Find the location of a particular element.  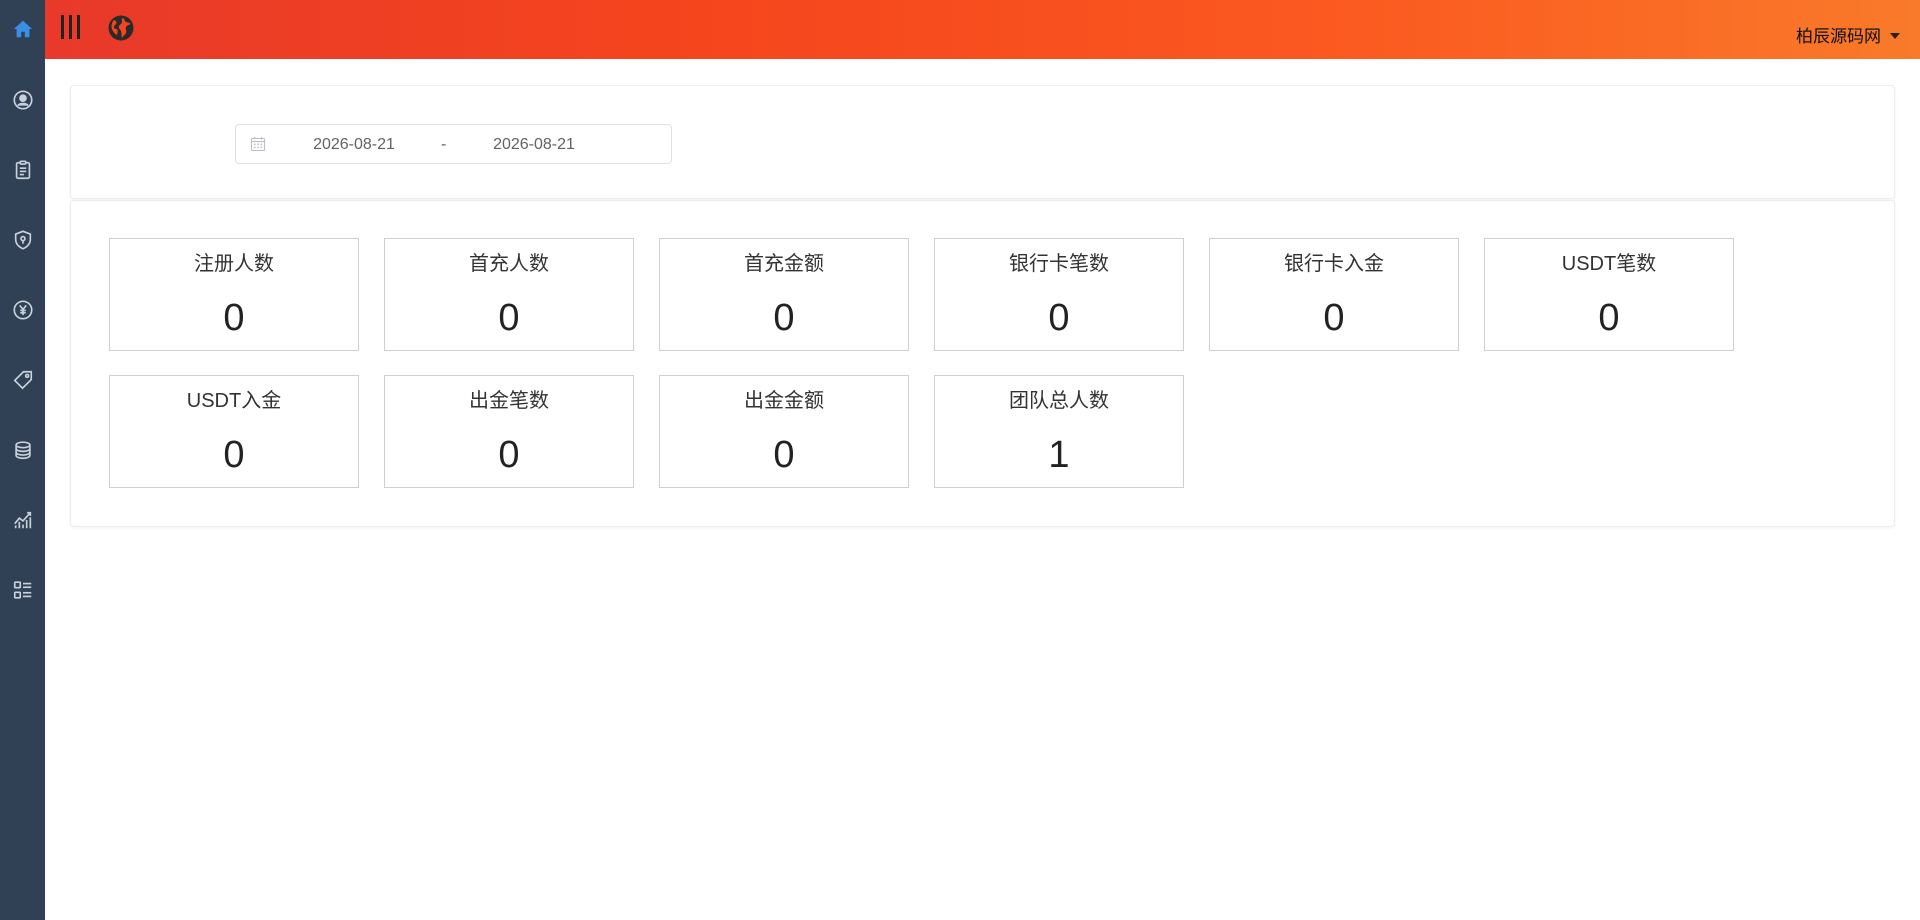

shield-icon is located at coordinates (22, 240).